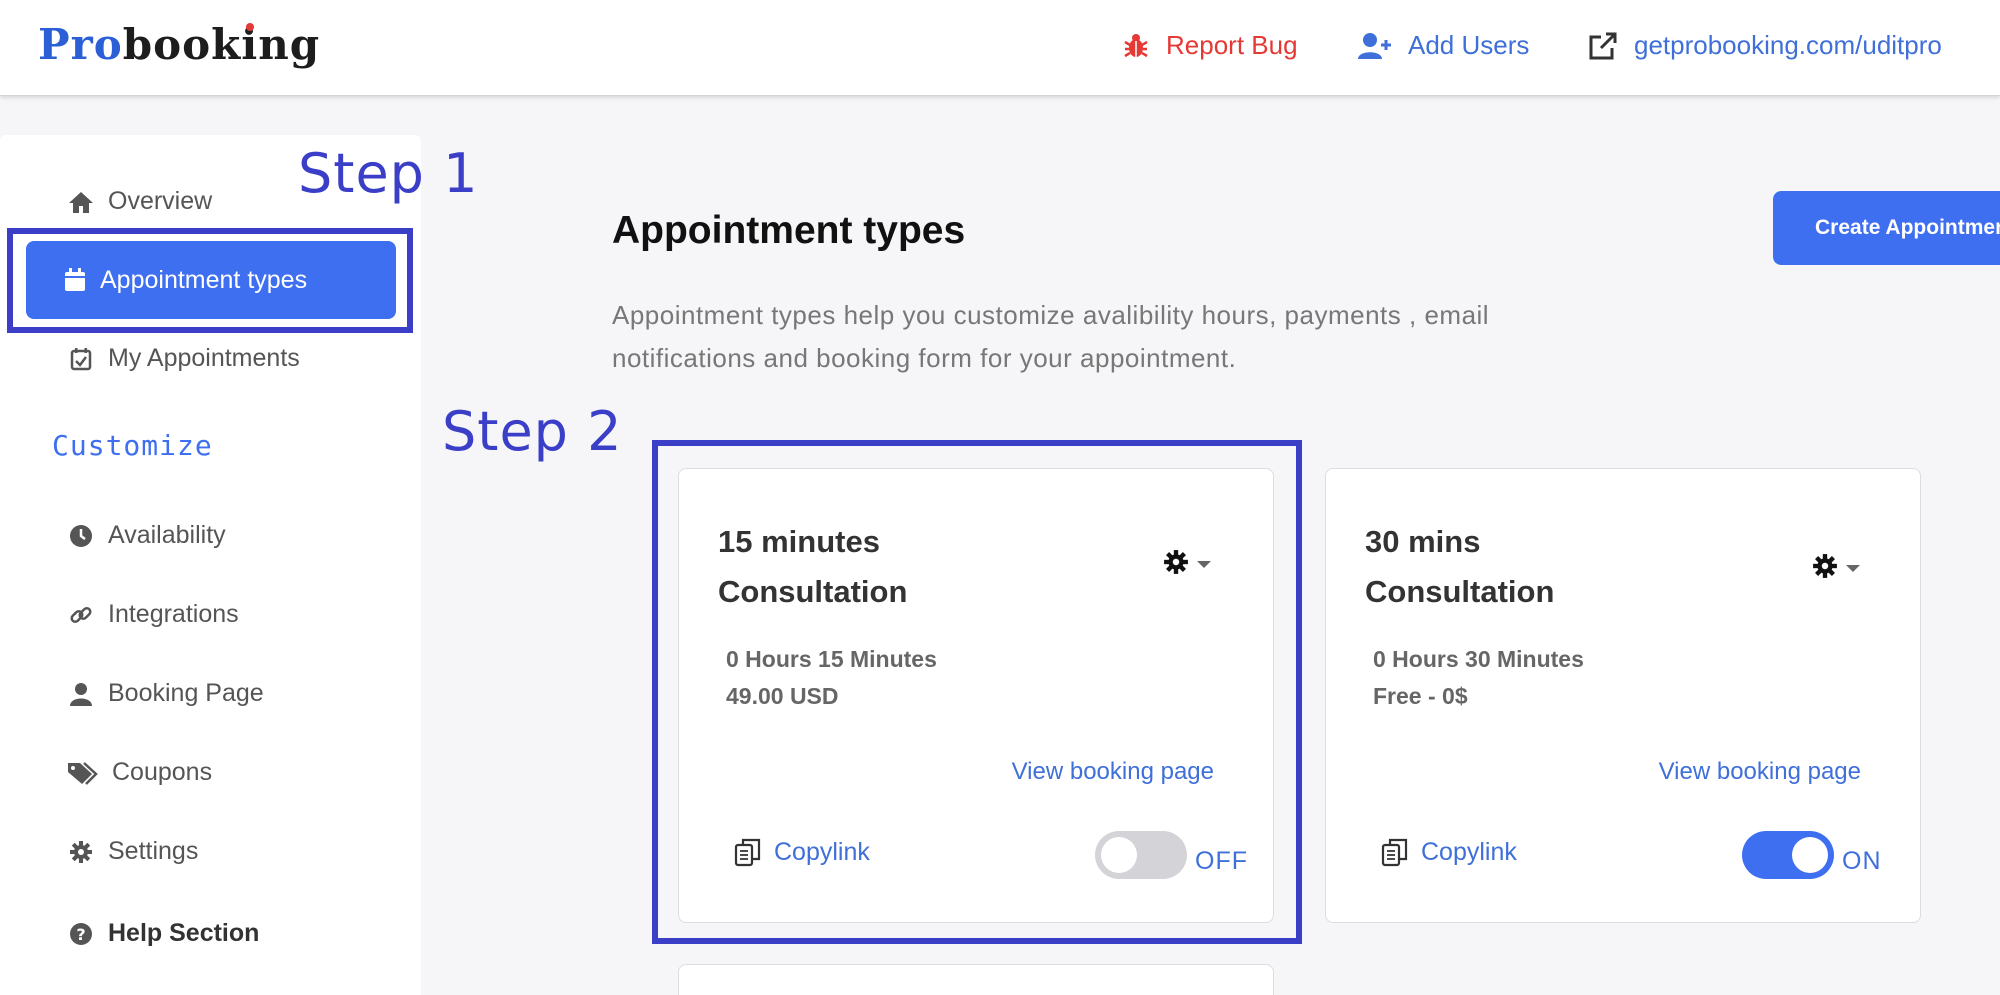  I want to click on sidebar-item-settings: Settings, so click(132, 851).